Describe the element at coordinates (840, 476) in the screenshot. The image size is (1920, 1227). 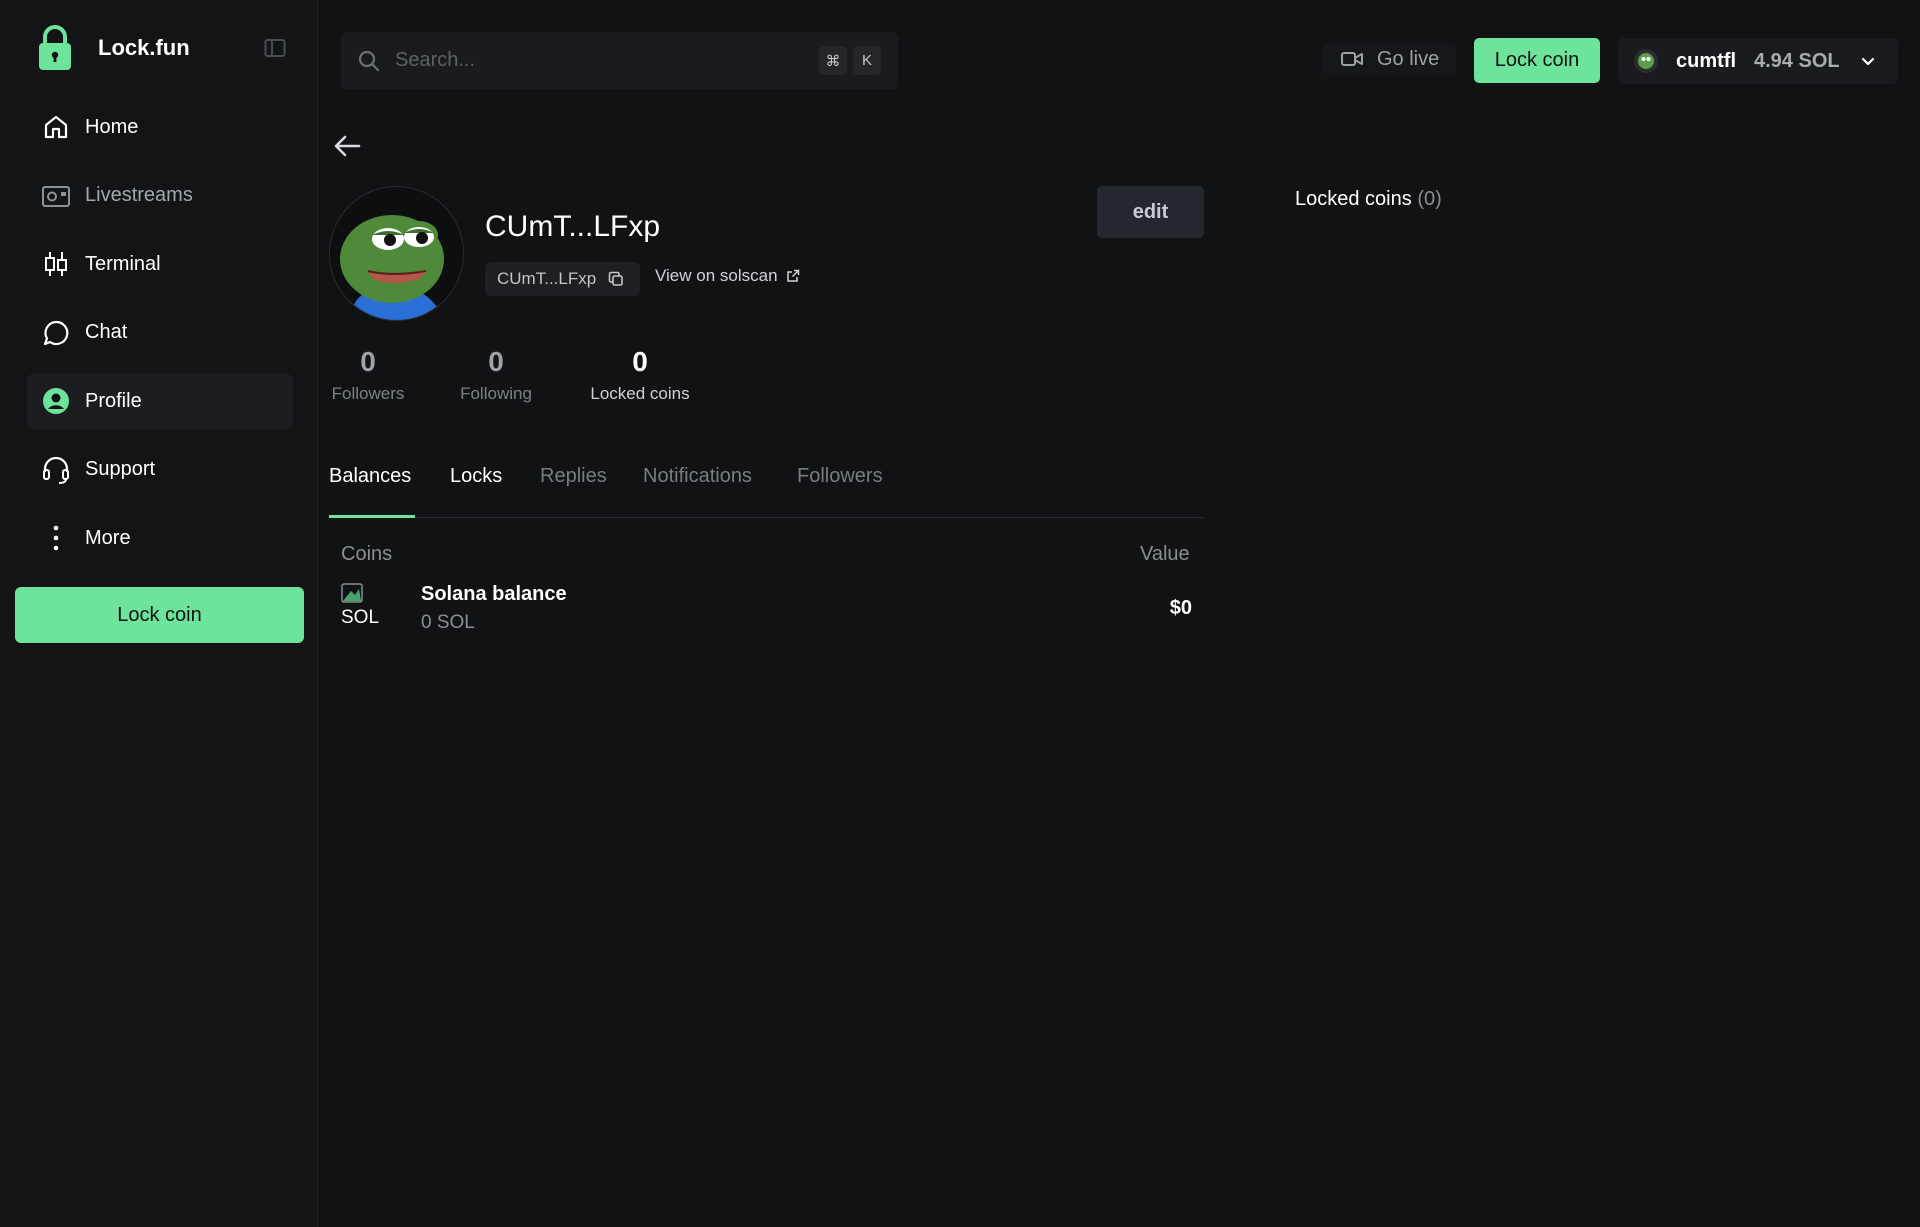
I see `tab-followers: Followers` at that location.